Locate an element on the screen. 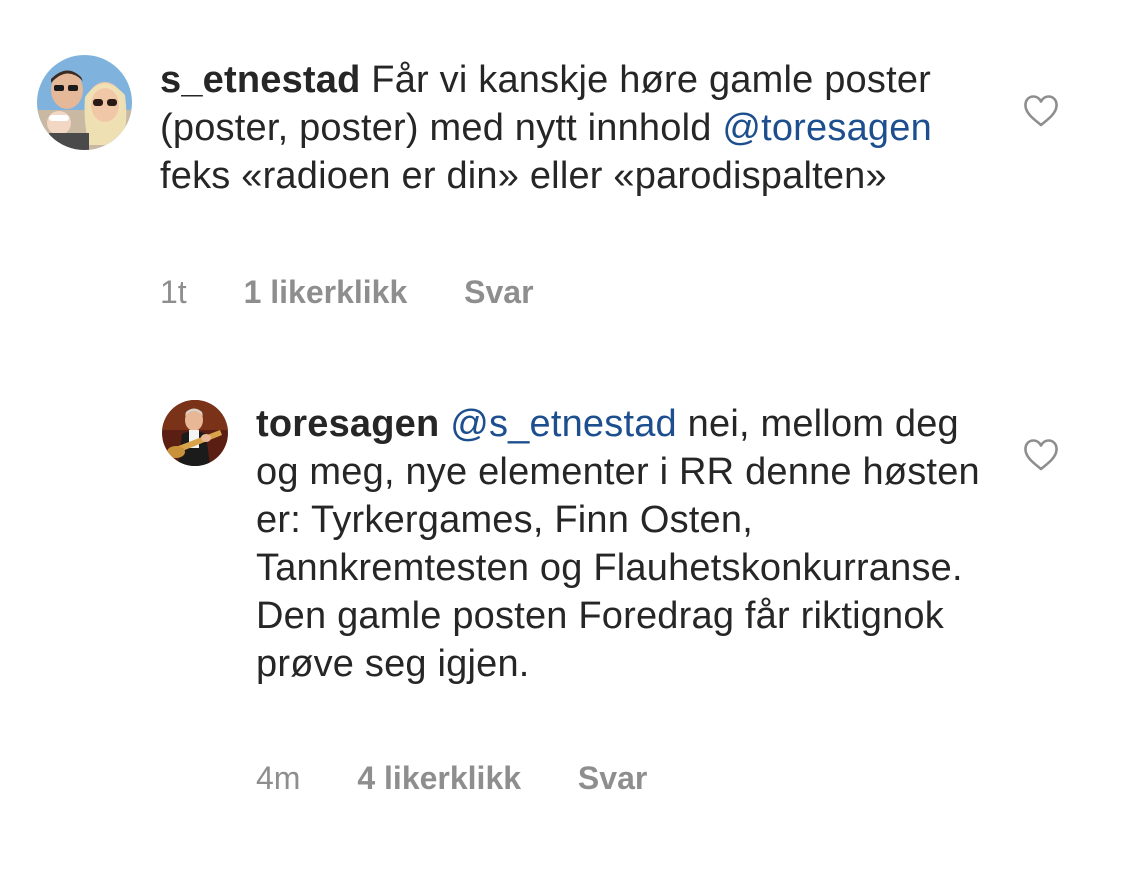 The width and height of the screenshot is (1125, 870). comment-timestamp: 1t is located at coordinates (173, 292).